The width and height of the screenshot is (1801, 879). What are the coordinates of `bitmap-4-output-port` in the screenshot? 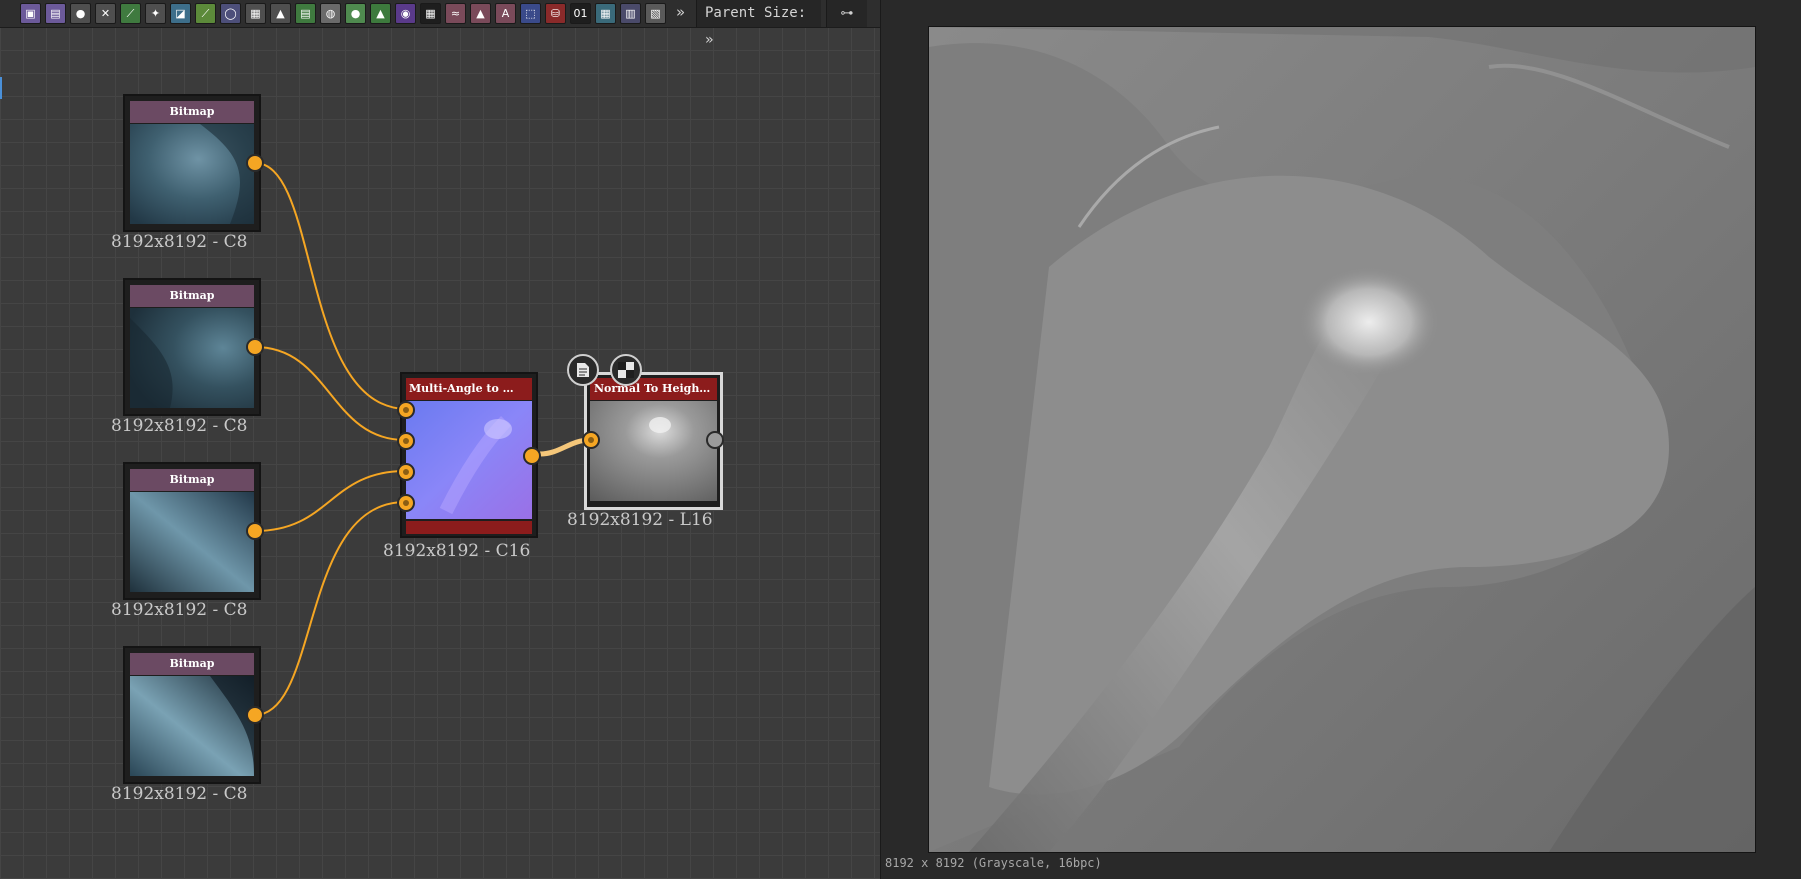 It's located at (255, 715).